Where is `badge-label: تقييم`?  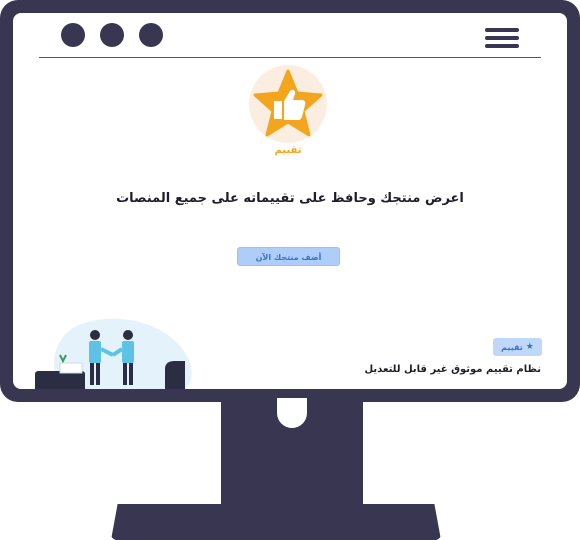
badge-label: تقييم is located at coordinates (512, 347).